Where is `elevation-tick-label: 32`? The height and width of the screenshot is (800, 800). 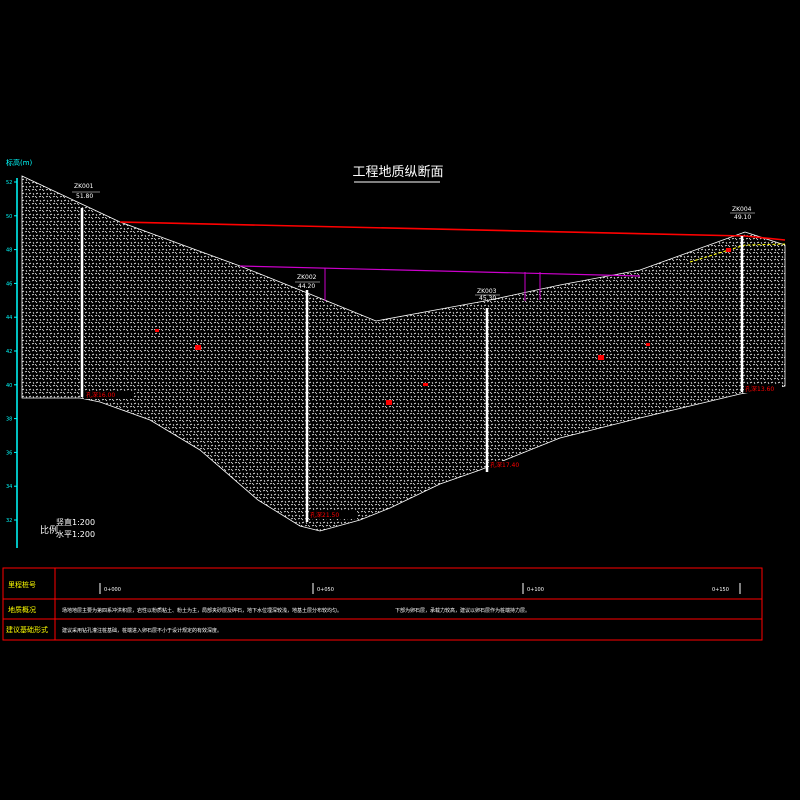
elevation-tick-label: 32 is located at coordinates (9, 521).